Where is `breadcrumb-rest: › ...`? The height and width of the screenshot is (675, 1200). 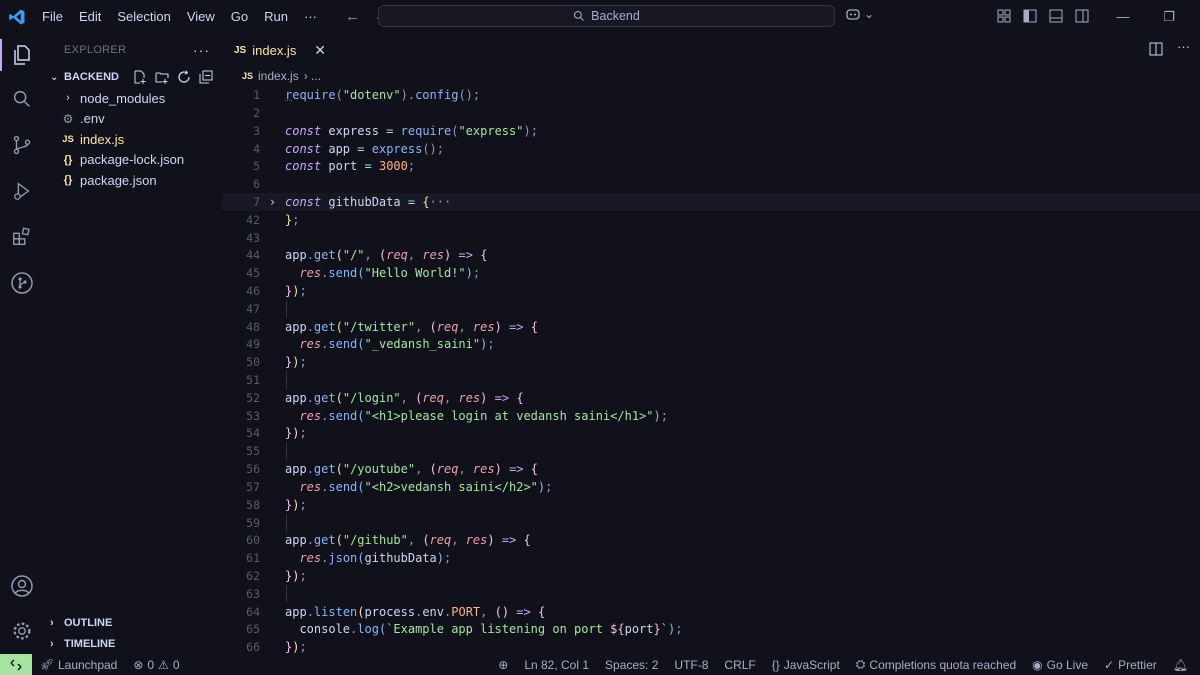 breadcrumb-rest: › ... is located at coordinates (312, 76).